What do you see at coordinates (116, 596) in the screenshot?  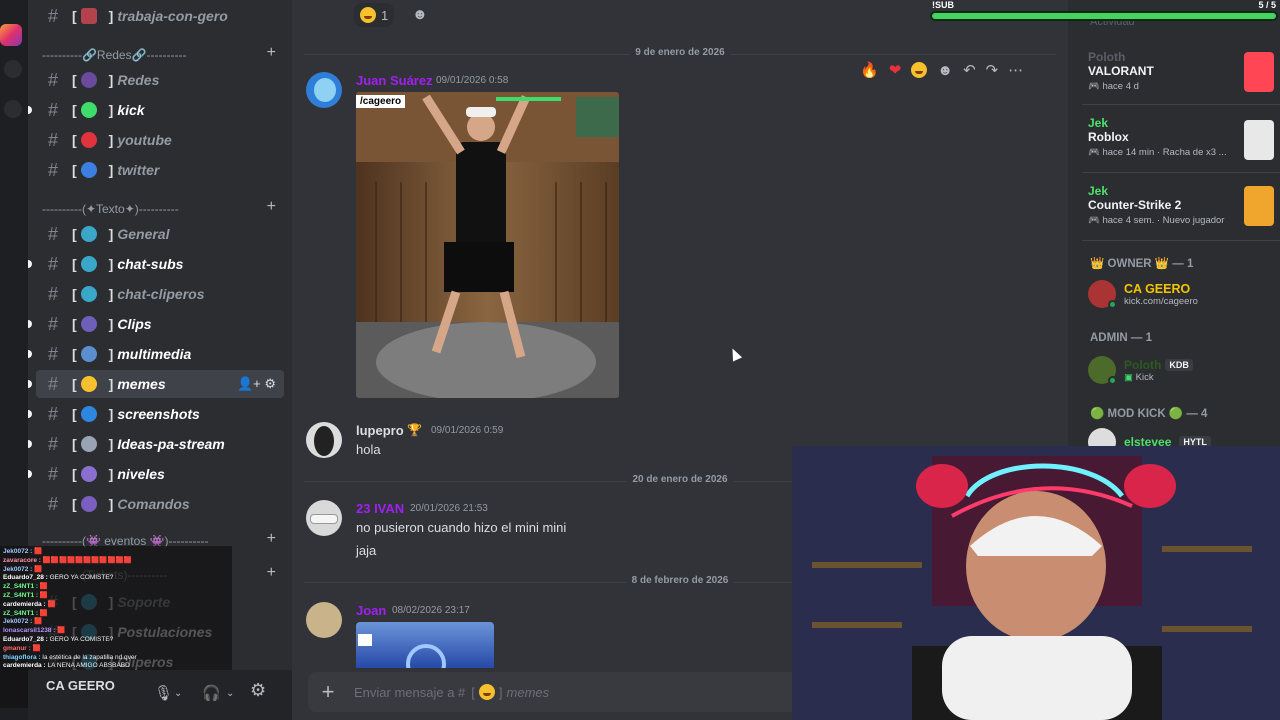 I see `stream-chat-line: zZ_S4NT1 : 🟥` at bounding box center [116, 596].